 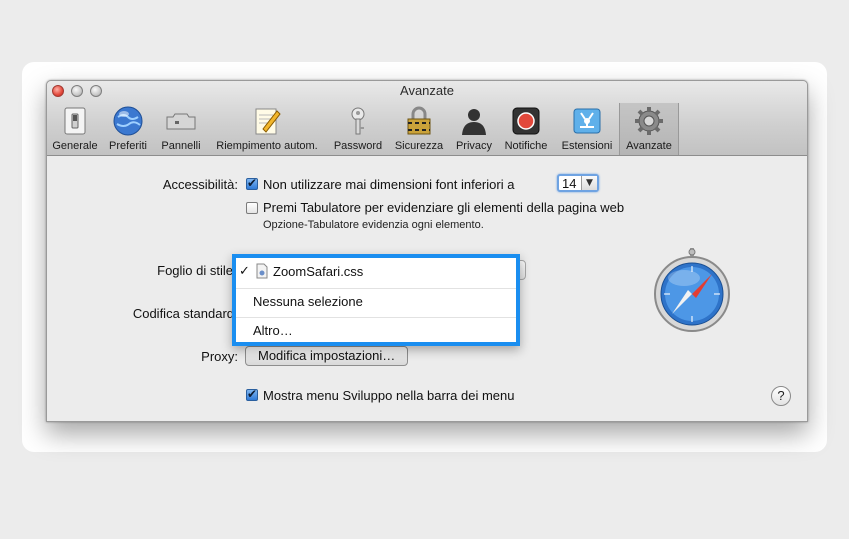 I want to click on tab-generale: Generale, so click(x=75, y=129).